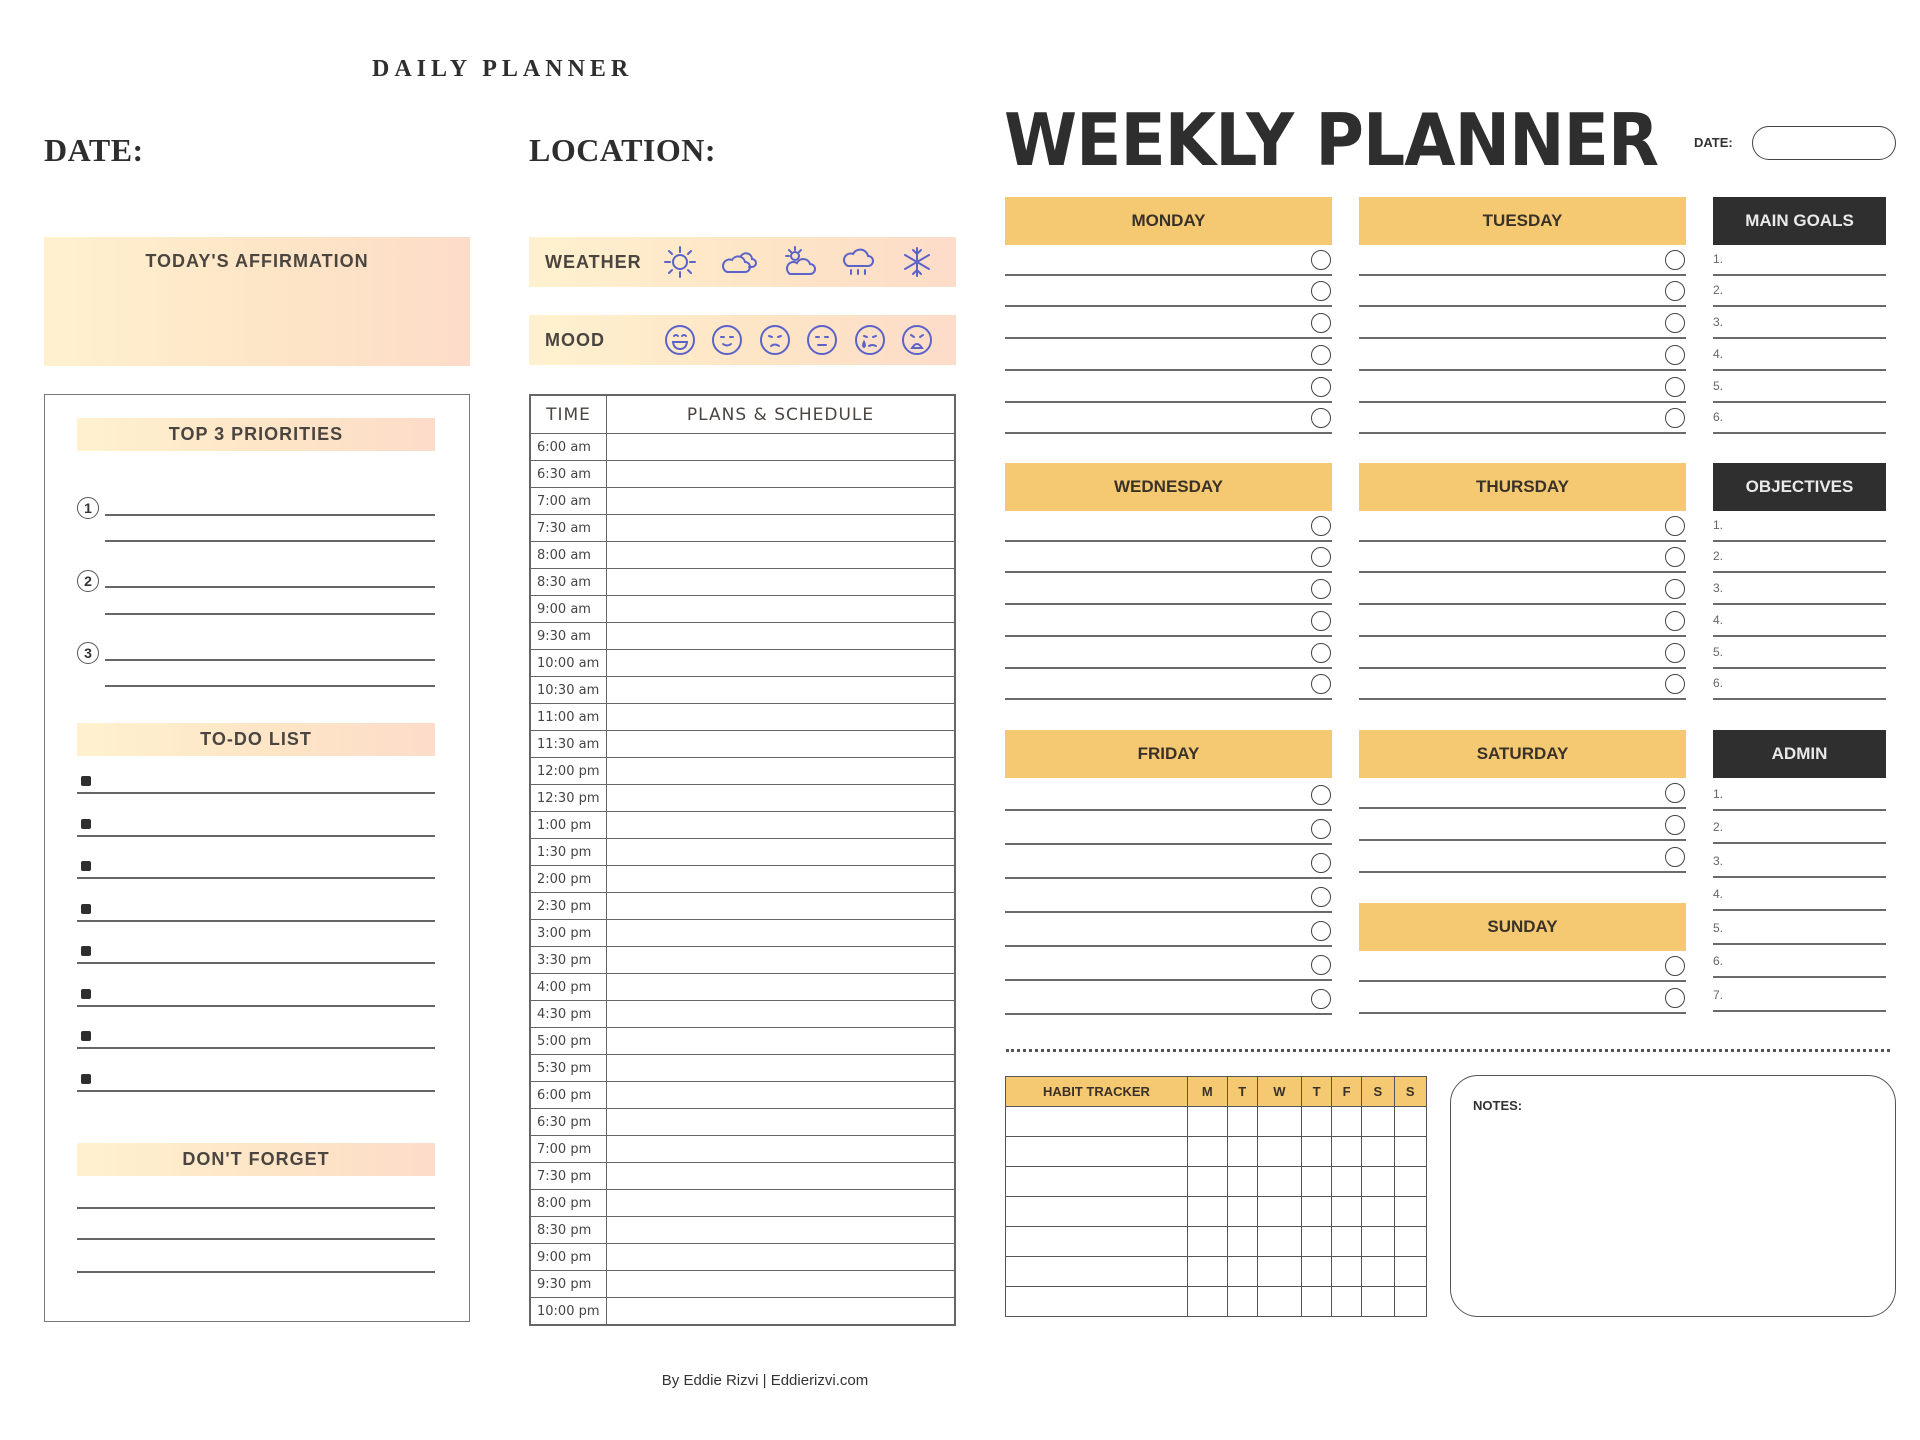 The width and height of the screenshot is (1920, 1440). I want to click on neutral-face-icon, so click(822, 340).